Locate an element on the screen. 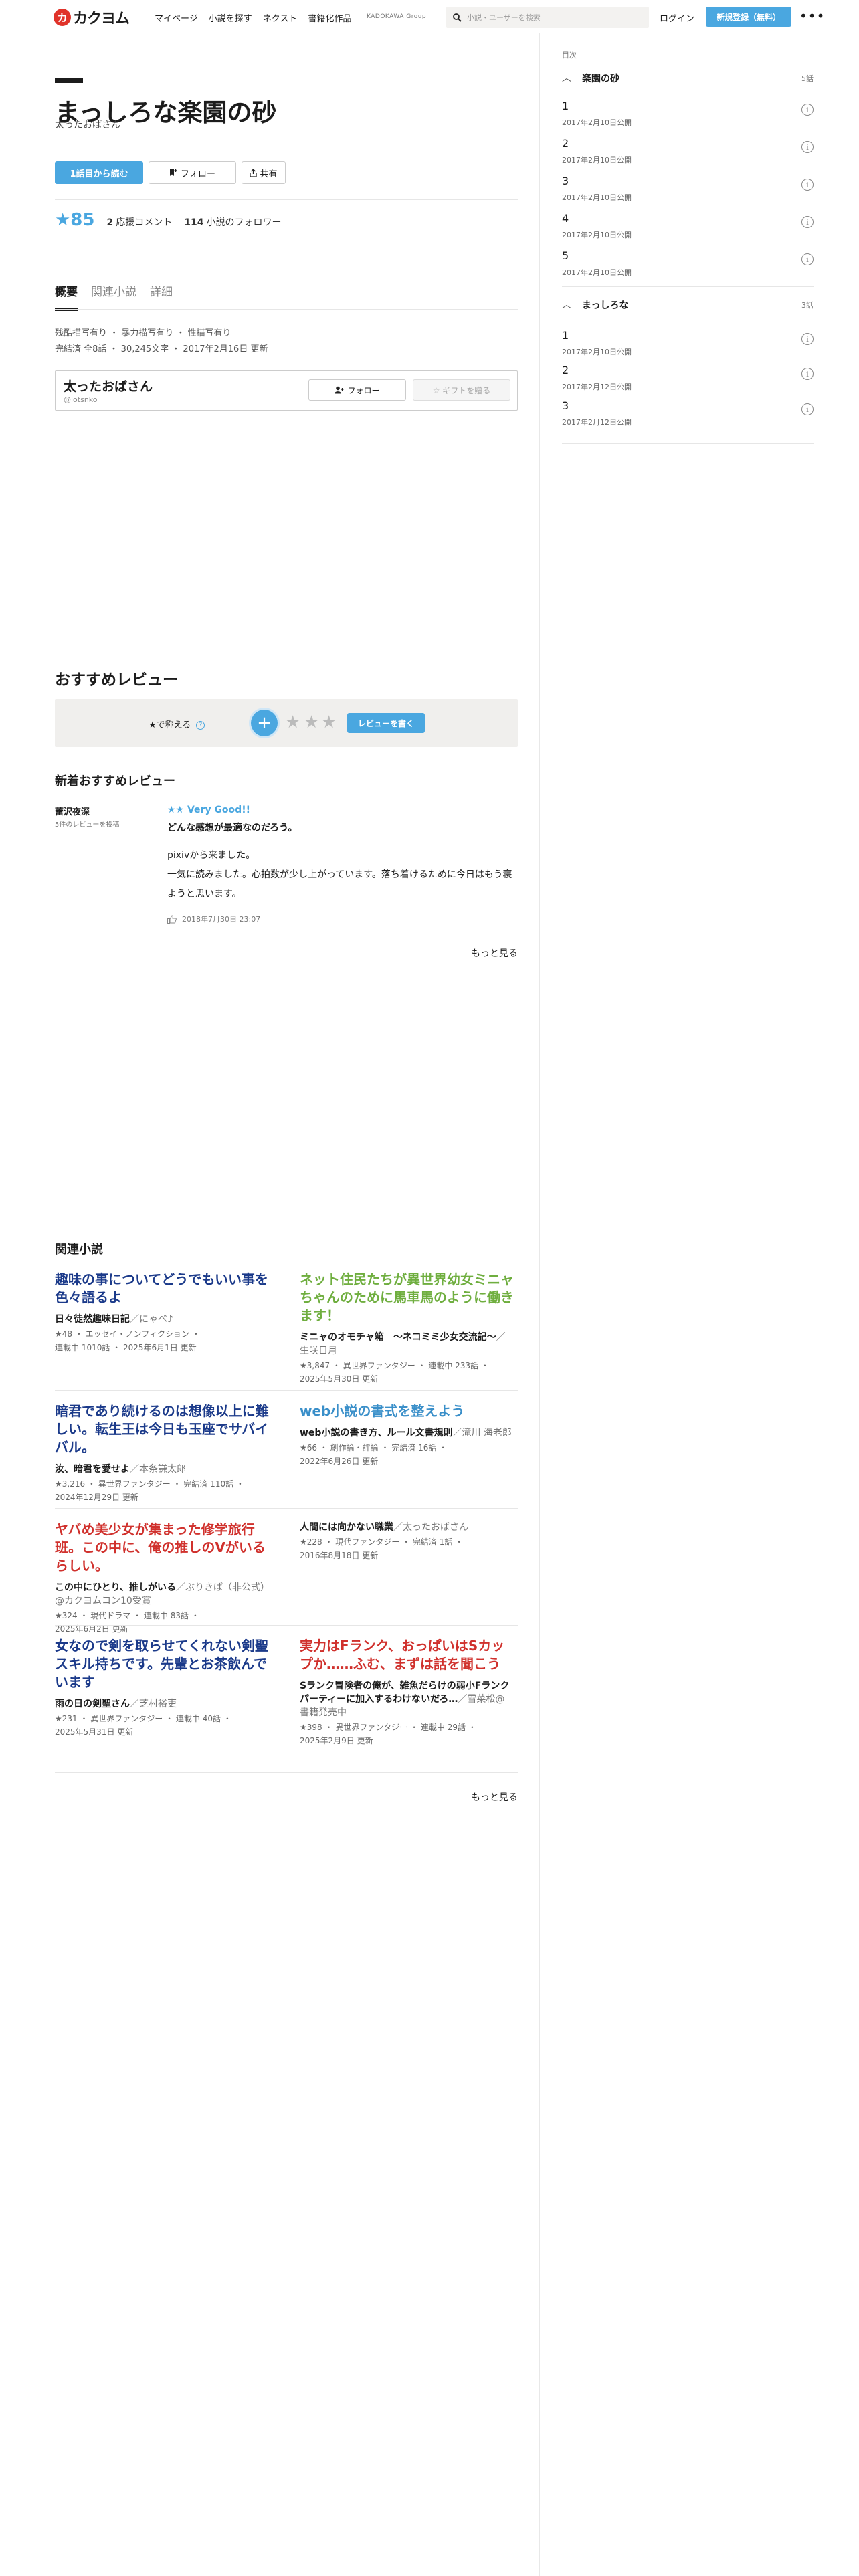  review-meta: 2018年7月30日 23:07 is located at coordinates (342, 919).